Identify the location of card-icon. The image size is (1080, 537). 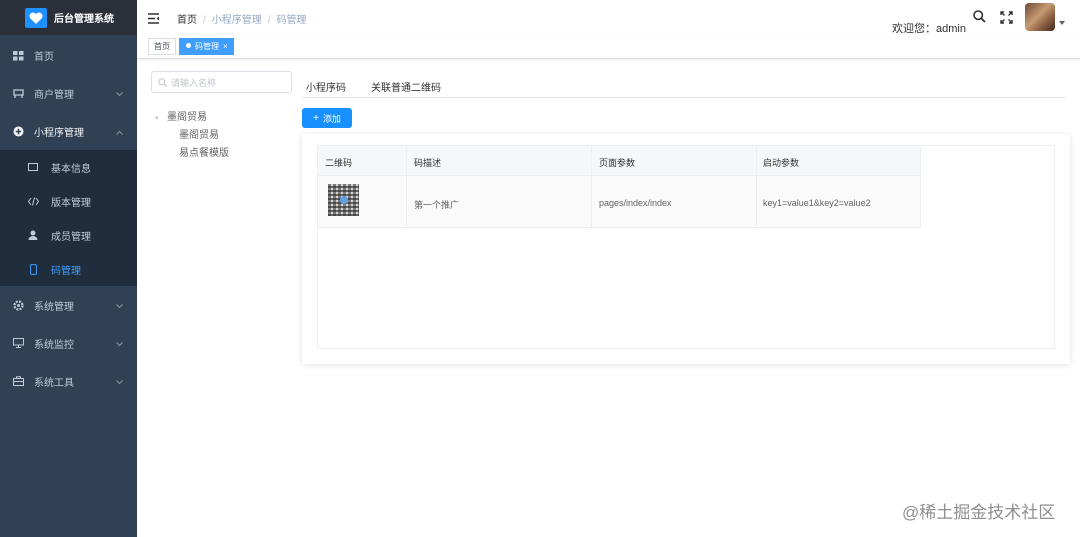
(33, 167).